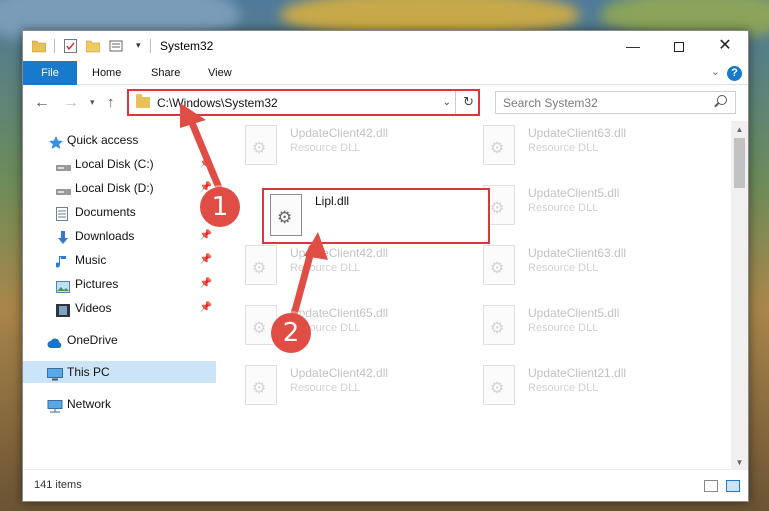 Image resolution: width=769 pixels, height=511 pixels. Describe the element at coordinates (385, 46) in the screenshot. I see `title-bar: ▾ System32 — ✕` at that location.